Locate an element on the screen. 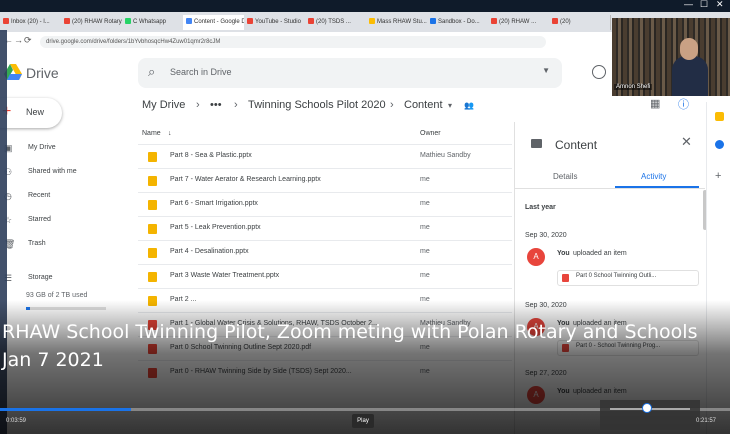 Image resolution: width=730 pixels, height=434 pixels. file-owner: Mathieu Sandby is located at coordinates (445, 155).